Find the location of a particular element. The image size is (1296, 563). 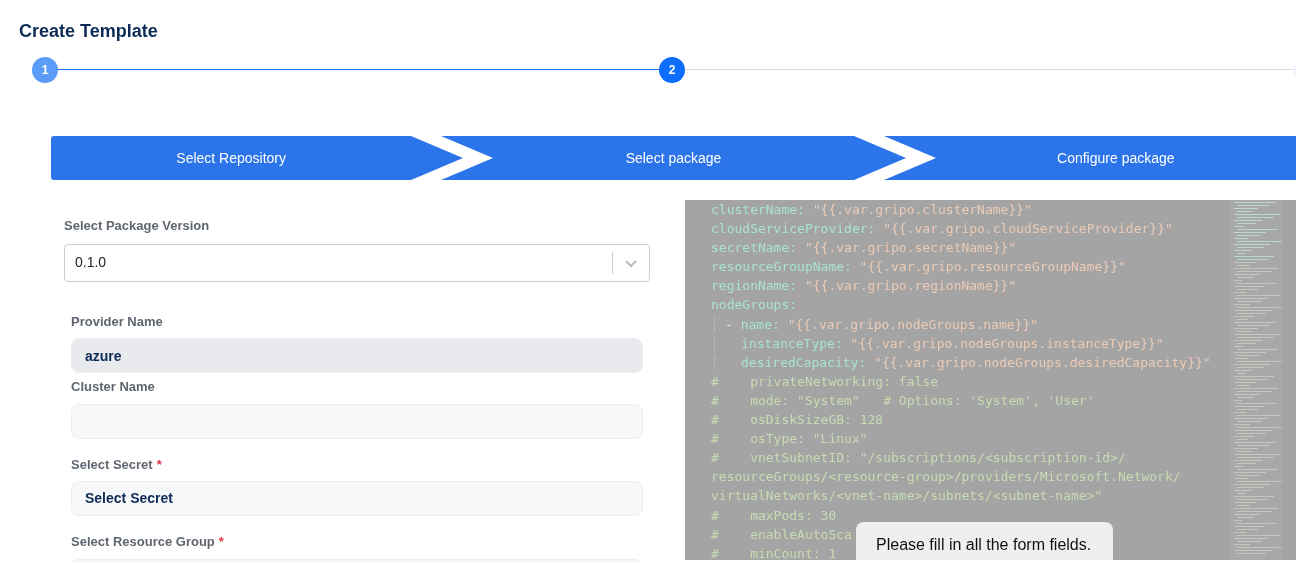

step-circle: 1 is located at coordinates (45, 70).